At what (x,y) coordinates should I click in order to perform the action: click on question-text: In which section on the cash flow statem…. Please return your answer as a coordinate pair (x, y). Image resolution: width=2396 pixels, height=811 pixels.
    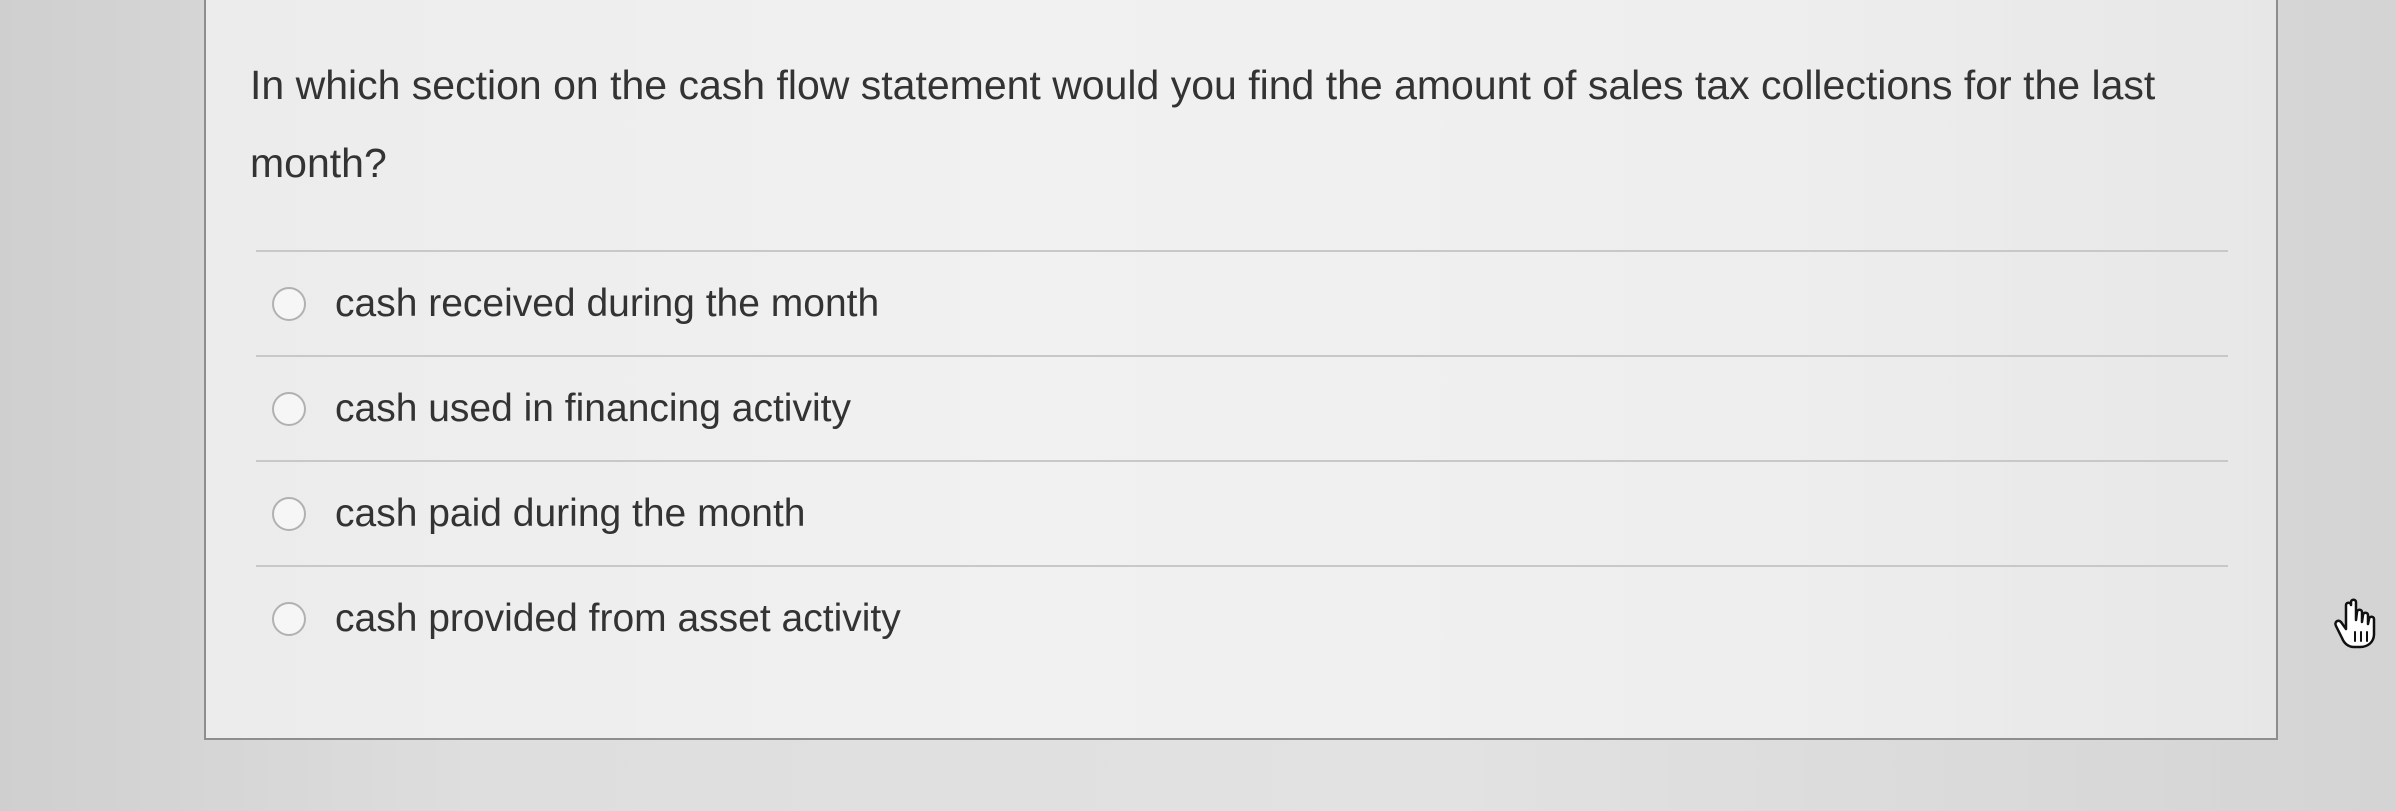
    Looking at the image, I should click on (1203, 124).